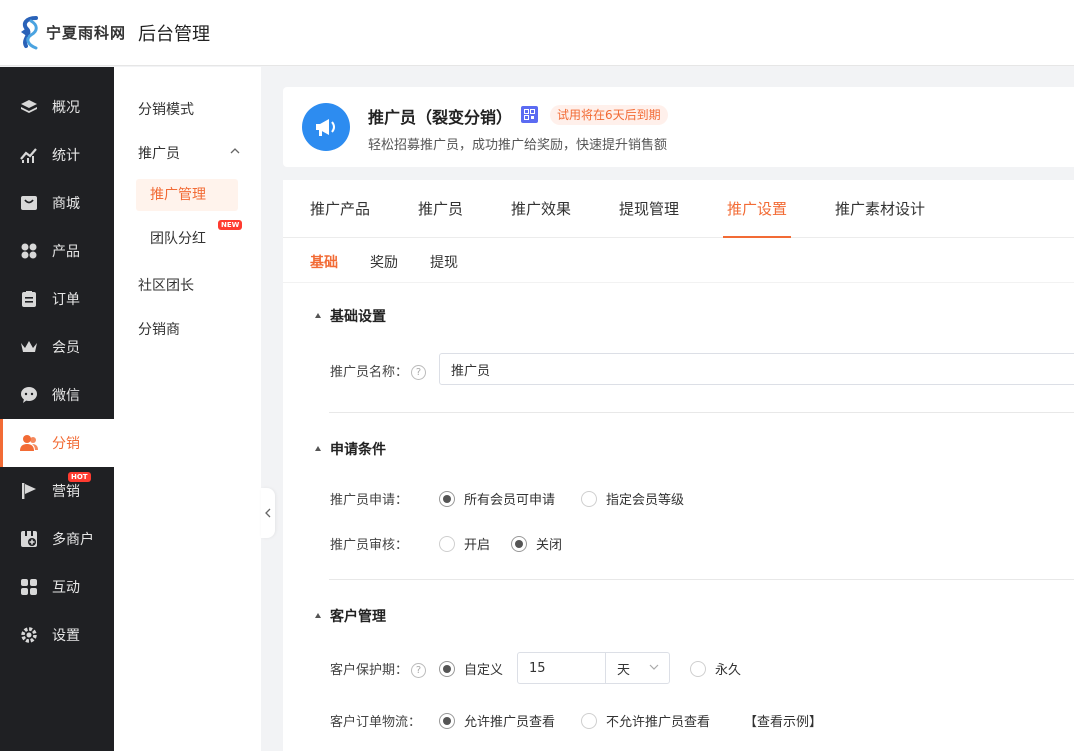  What do you see at coordinates (358, 617) in the screenshot?
I see `section-title-text: 客户管理` at bounding box center [358, 617].